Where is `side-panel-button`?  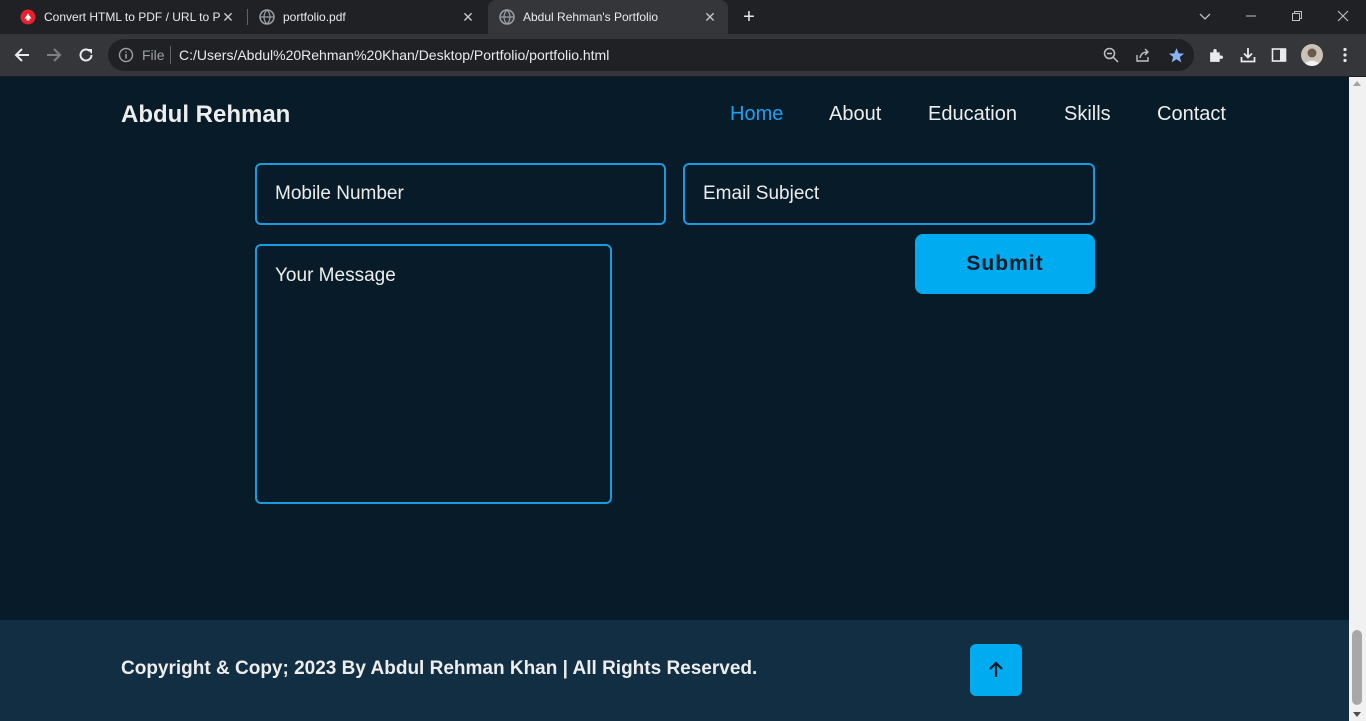 side-panel-button is located at coordinates (1279, 55).